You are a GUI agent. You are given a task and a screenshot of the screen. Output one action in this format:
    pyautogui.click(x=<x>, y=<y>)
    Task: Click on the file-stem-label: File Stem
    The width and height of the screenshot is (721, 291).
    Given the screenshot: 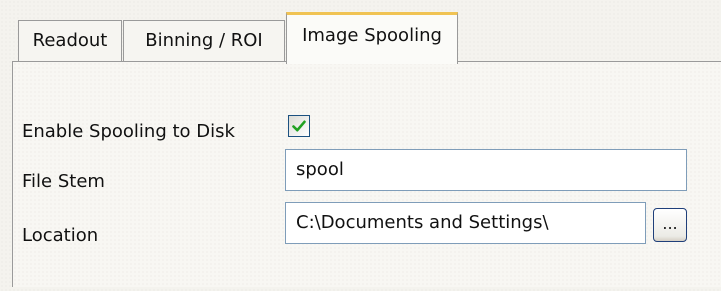 What is the action you would take?
    pyautogui.click(x=63, y=181)
    